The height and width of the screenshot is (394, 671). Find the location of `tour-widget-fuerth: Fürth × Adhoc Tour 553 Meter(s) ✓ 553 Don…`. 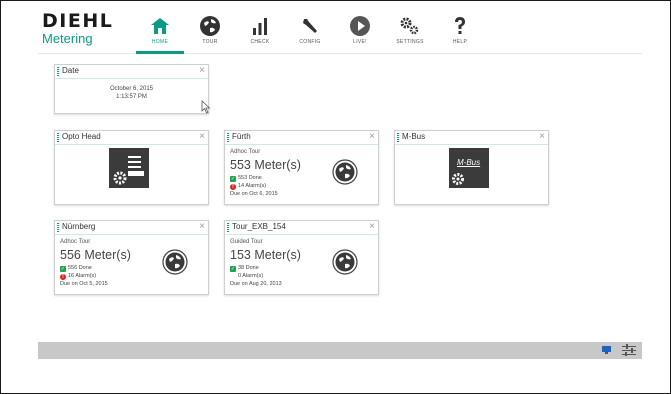

tour-widget-fuerth: Fürth × Adhoc Tour 553 Meter(s) ✓ 553 Don… is located at coordinates (301, 167).